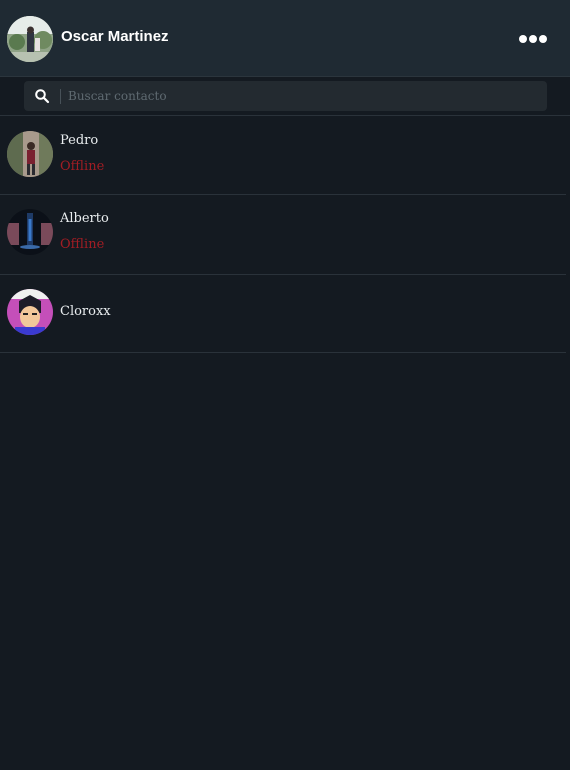 This screenshot has width=570, height=770. I want to click on contact-name: Cloroxx, so click(85, 311).